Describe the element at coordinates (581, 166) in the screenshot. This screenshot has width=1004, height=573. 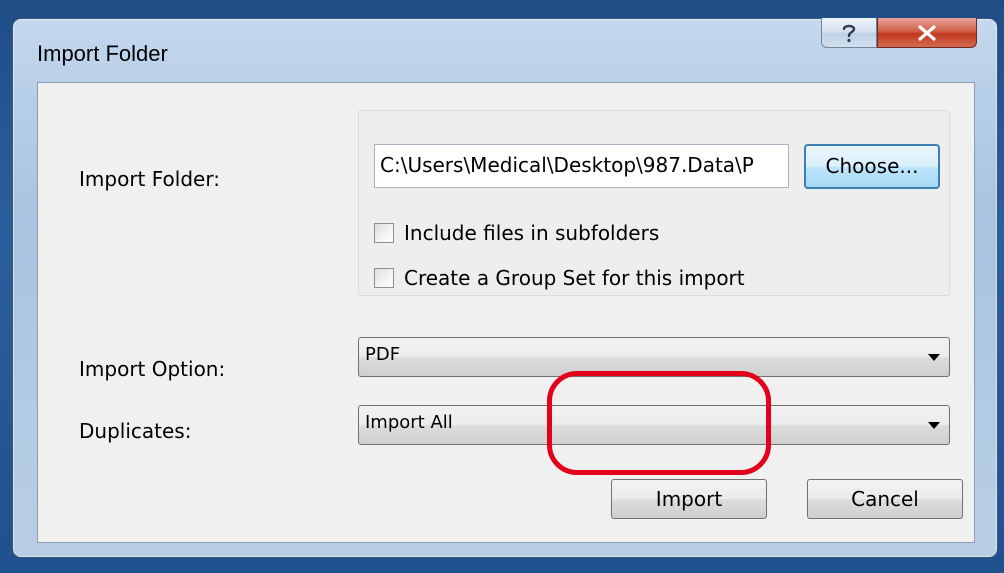
I see `folder-path-input: C:\Users\Medical\Desktop\987.Data\P` at that location.